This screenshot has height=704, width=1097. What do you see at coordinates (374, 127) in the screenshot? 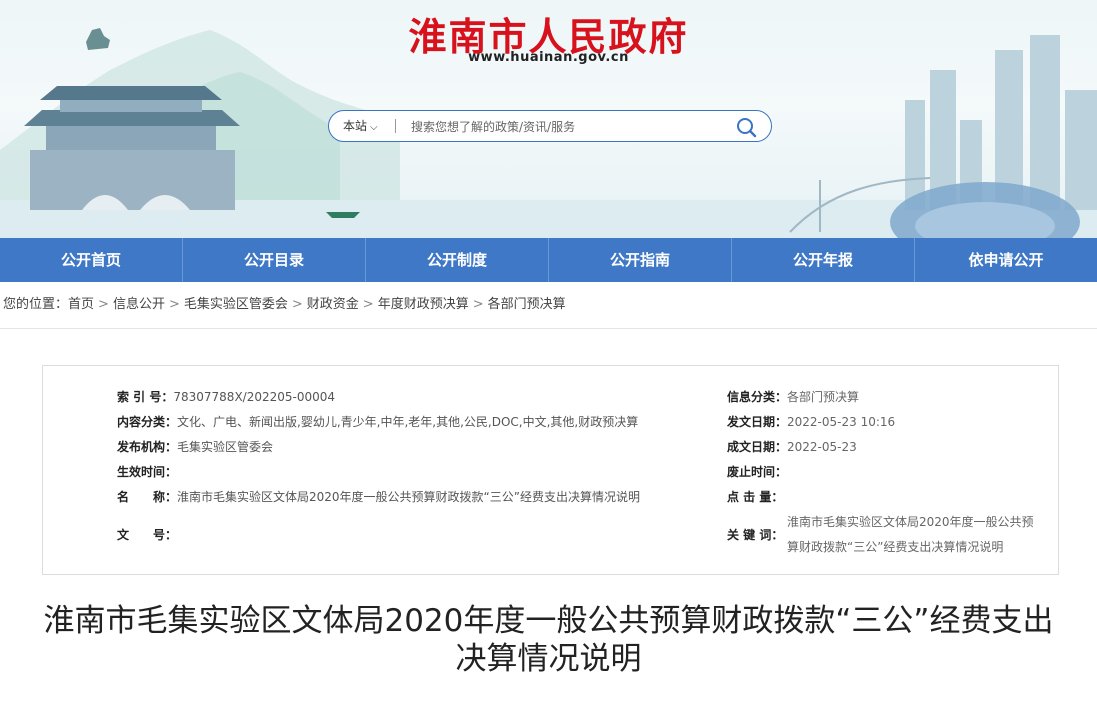
I see `chevron-down-icon: ⌵` at bounding box center [374, 127].